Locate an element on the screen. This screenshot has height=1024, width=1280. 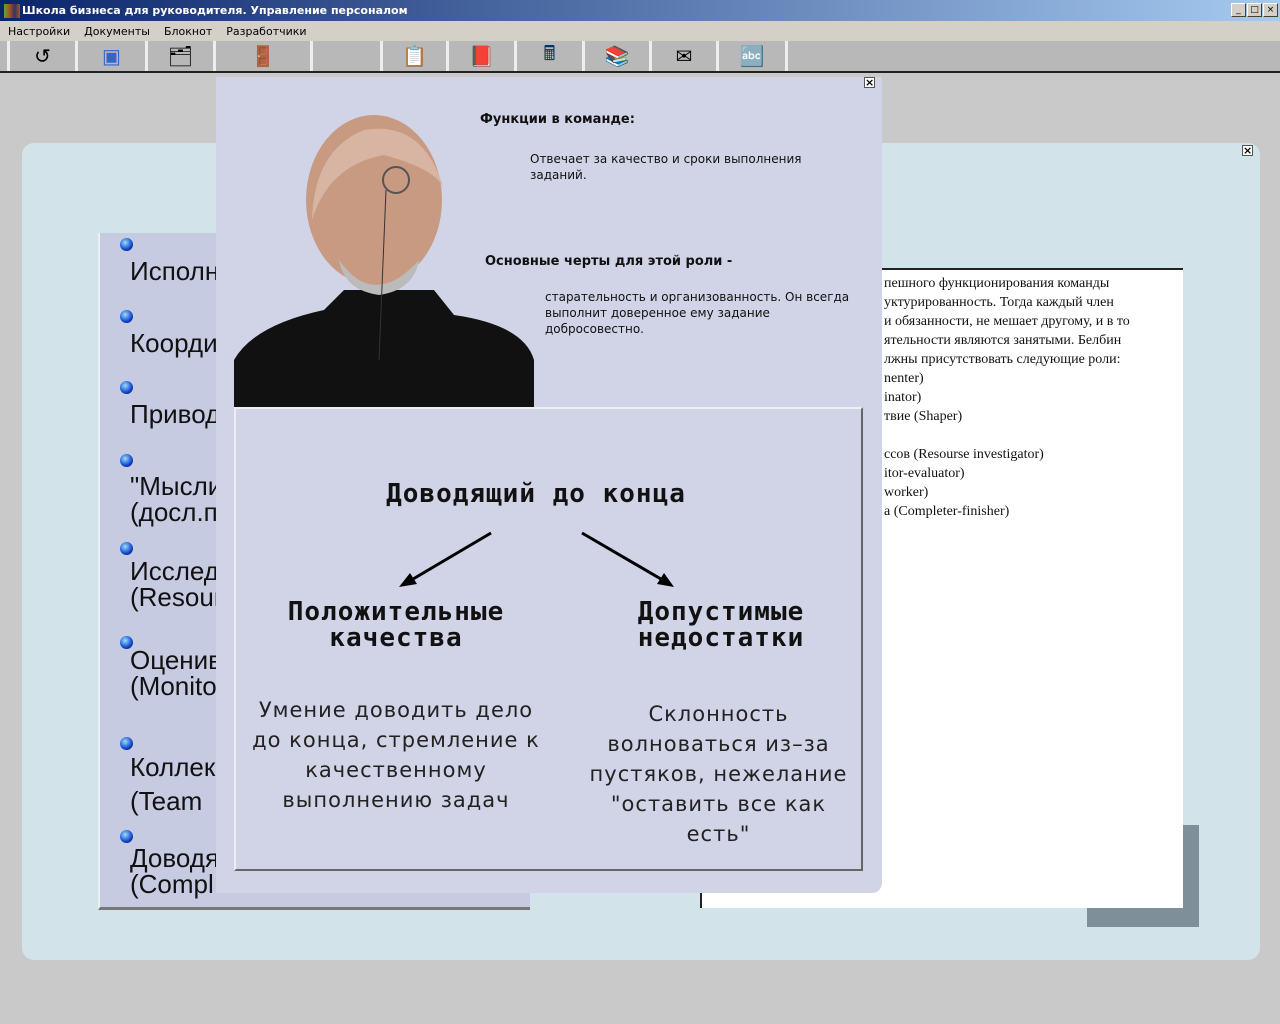
toolbar-button-exit: 🚪 is located at coordinates (264, 56).